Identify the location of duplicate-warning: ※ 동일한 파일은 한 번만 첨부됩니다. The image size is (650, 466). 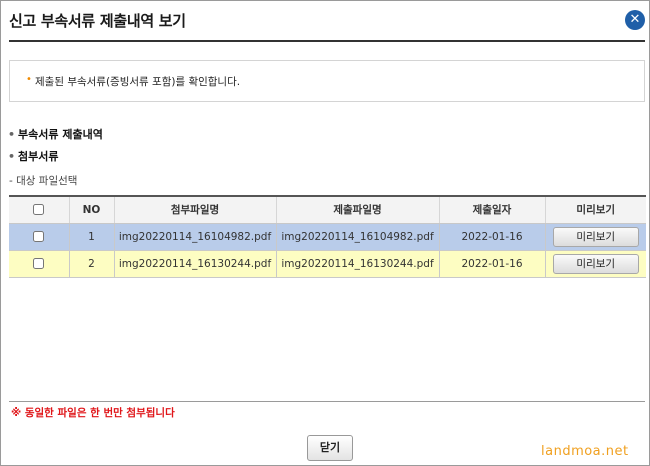
(93, 413).